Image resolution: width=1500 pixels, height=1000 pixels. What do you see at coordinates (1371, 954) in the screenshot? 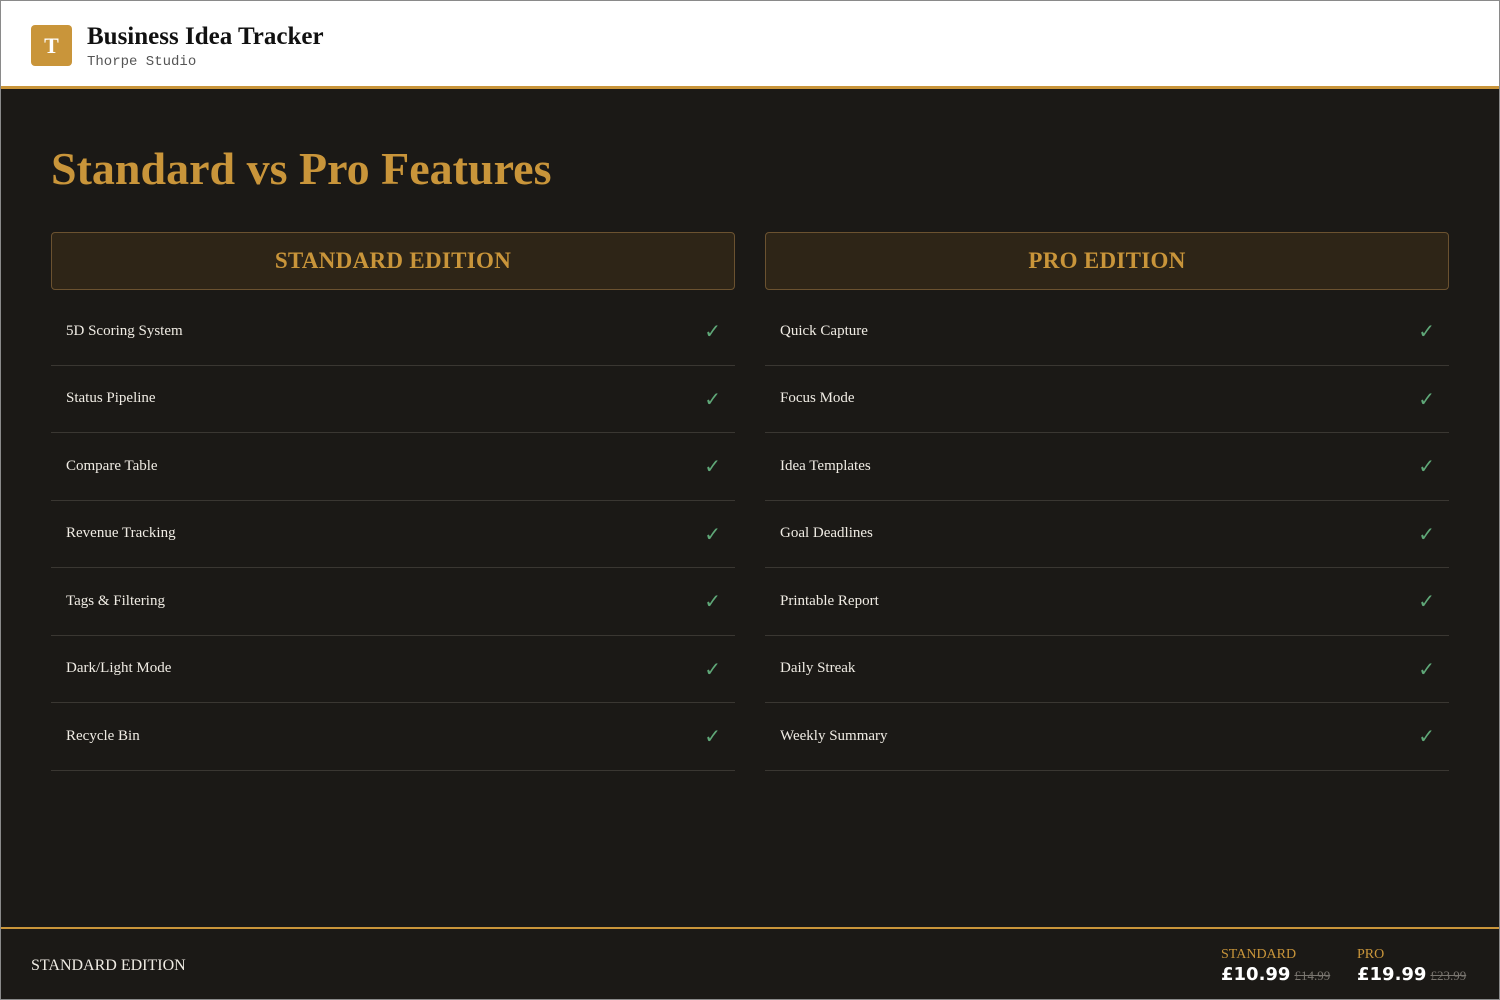
I see `pro-price-label: PRO` at bounding box center [1371, 954].